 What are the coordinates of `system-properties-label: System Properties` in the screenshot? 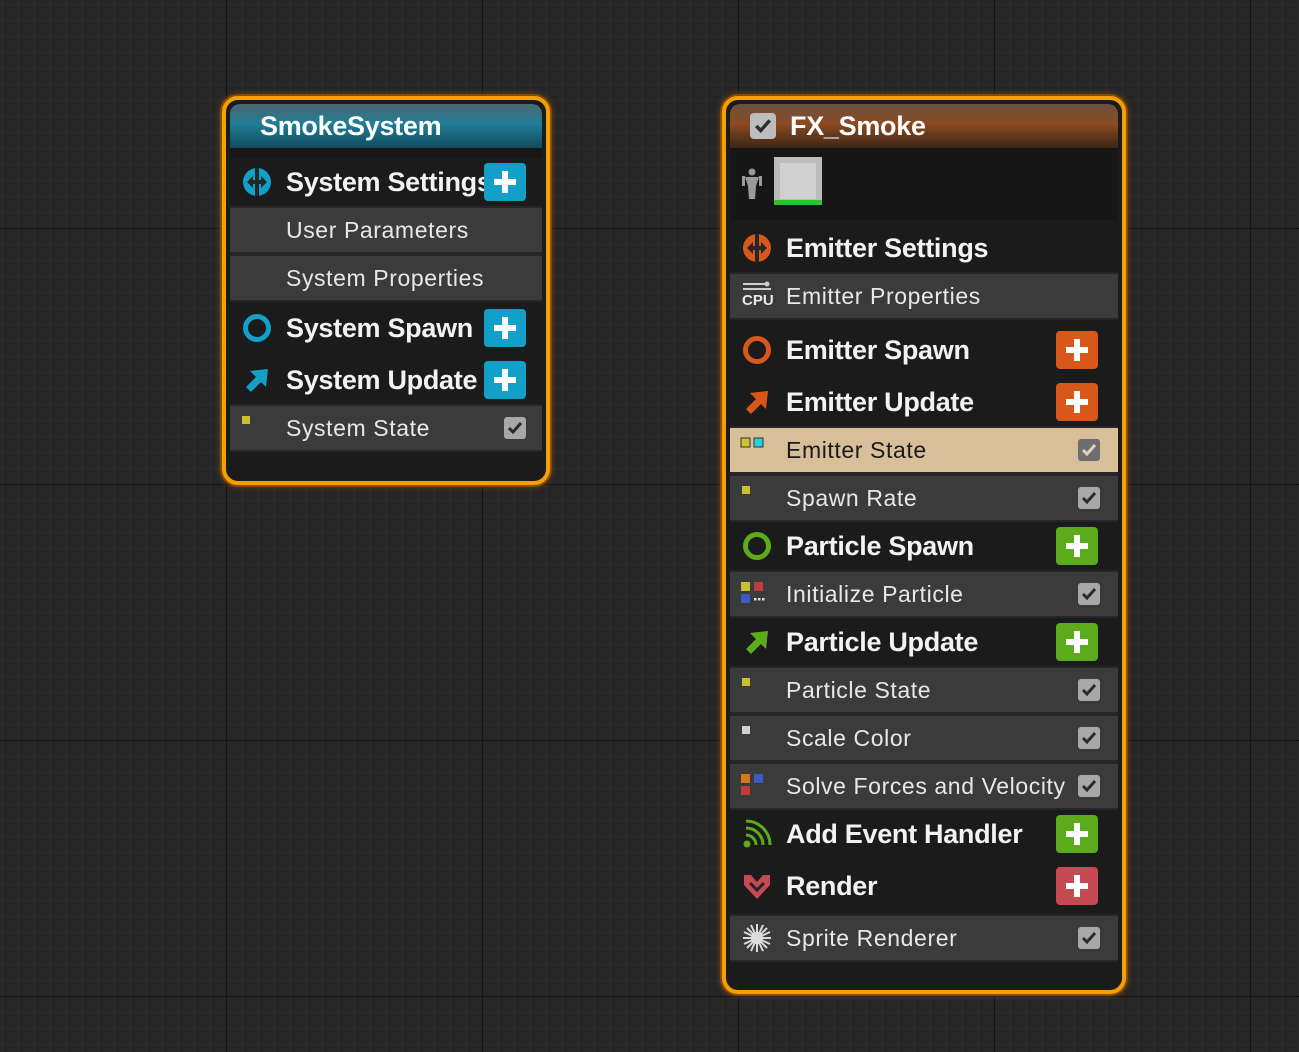 It's located at (385, 277).